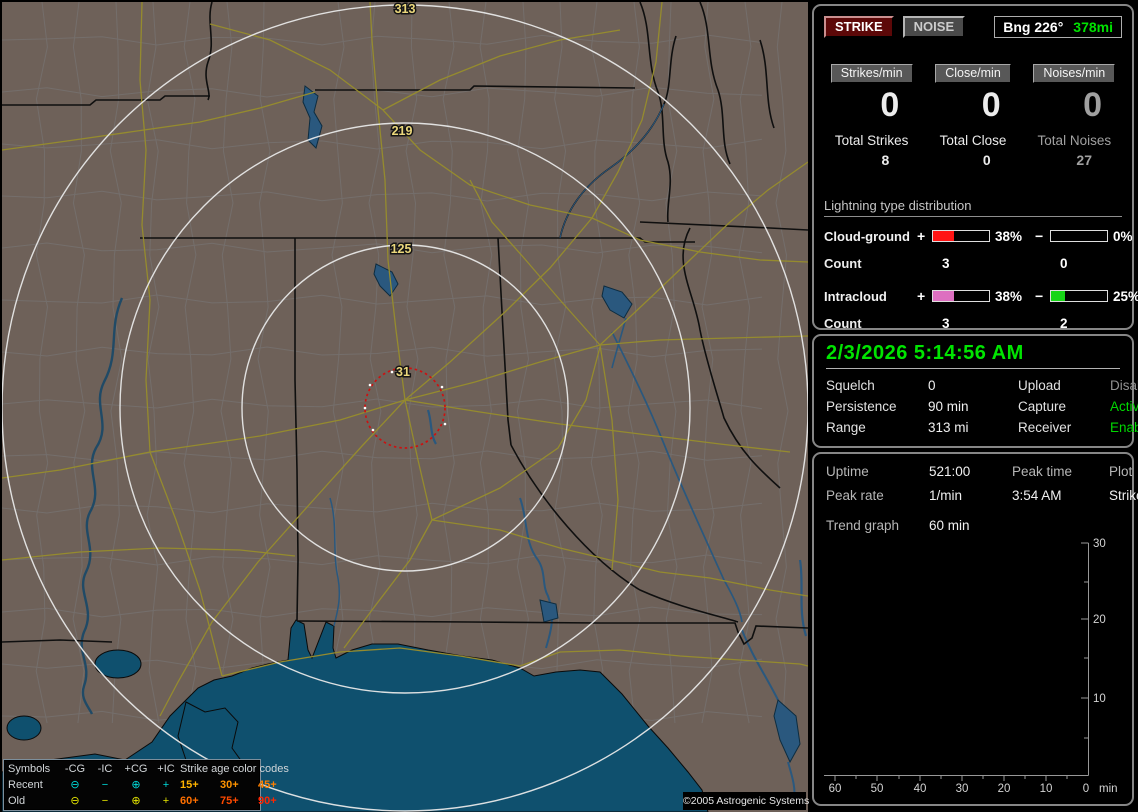 The height and width of the screenshot is (812, 1138). Describe the element at coordinates (105, 769) in the screenshot. I see `legend-col-neg-ic: -IC` at that location.